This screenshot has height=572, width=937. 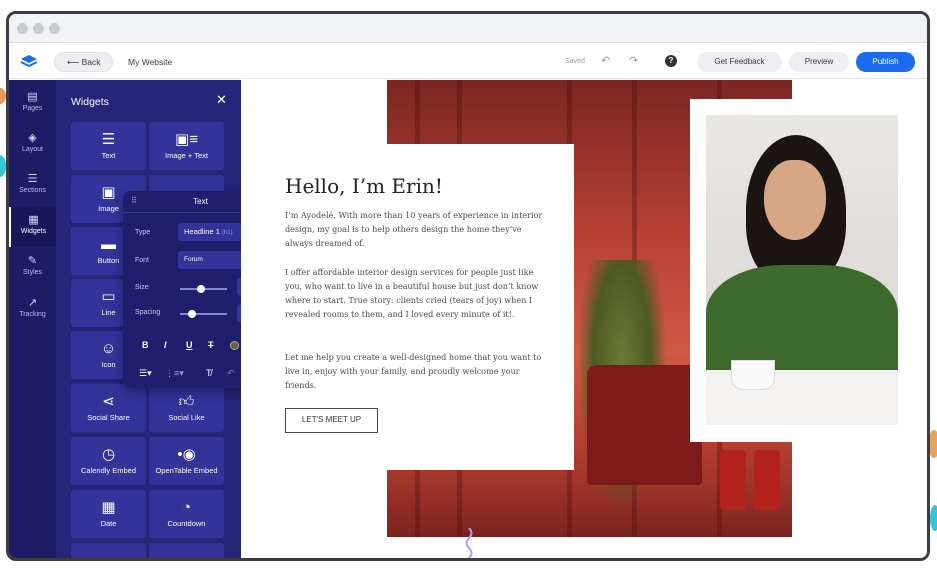 I want to click on widget-tile-social-share: ⋖ Social Share, so click(x=108, y=408).